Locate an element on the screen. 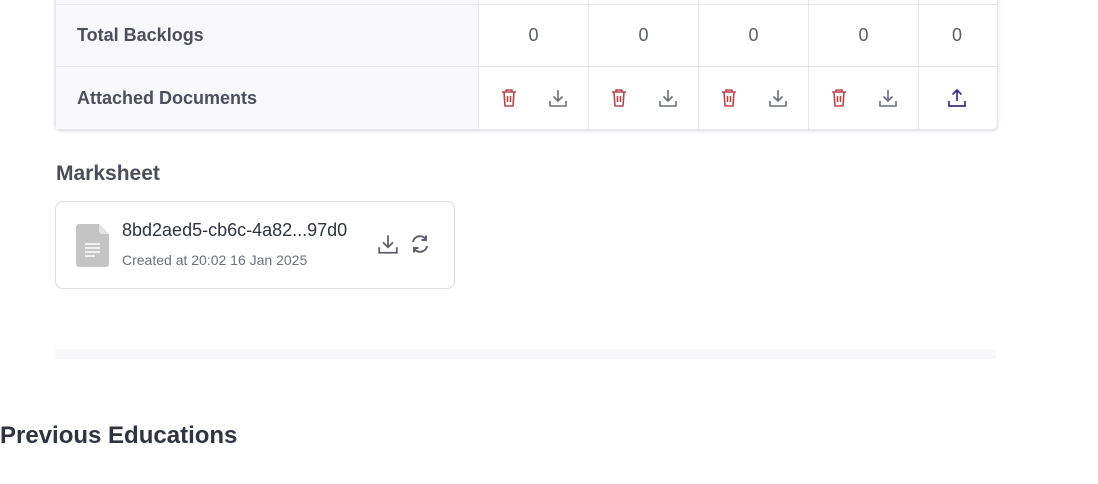  table-row-attached-documents: Attached Documents is located at coordinates (526, 97).